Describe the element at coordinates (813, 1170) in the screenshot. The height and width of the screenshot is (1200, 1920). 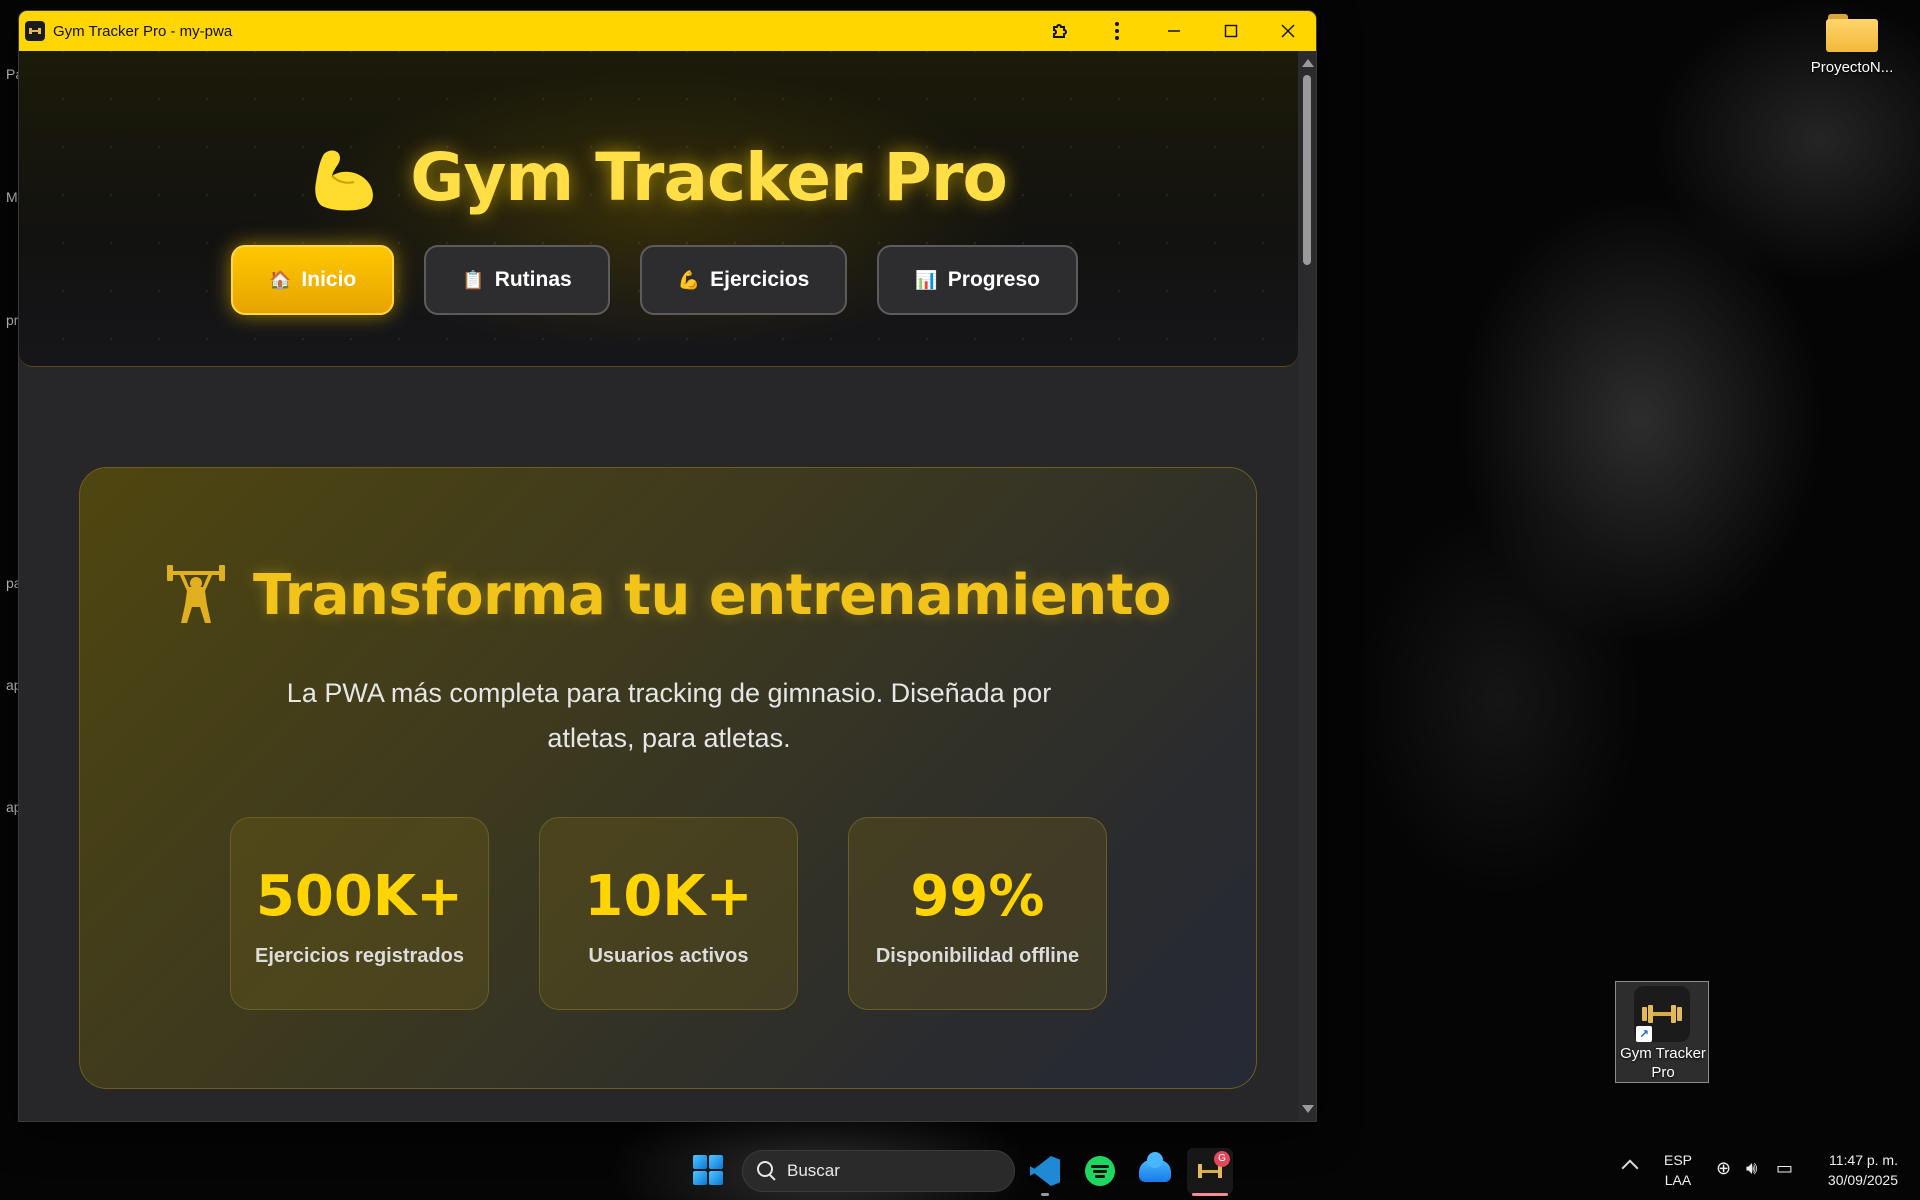
I see `search-placeholder: Buscar` at that location.